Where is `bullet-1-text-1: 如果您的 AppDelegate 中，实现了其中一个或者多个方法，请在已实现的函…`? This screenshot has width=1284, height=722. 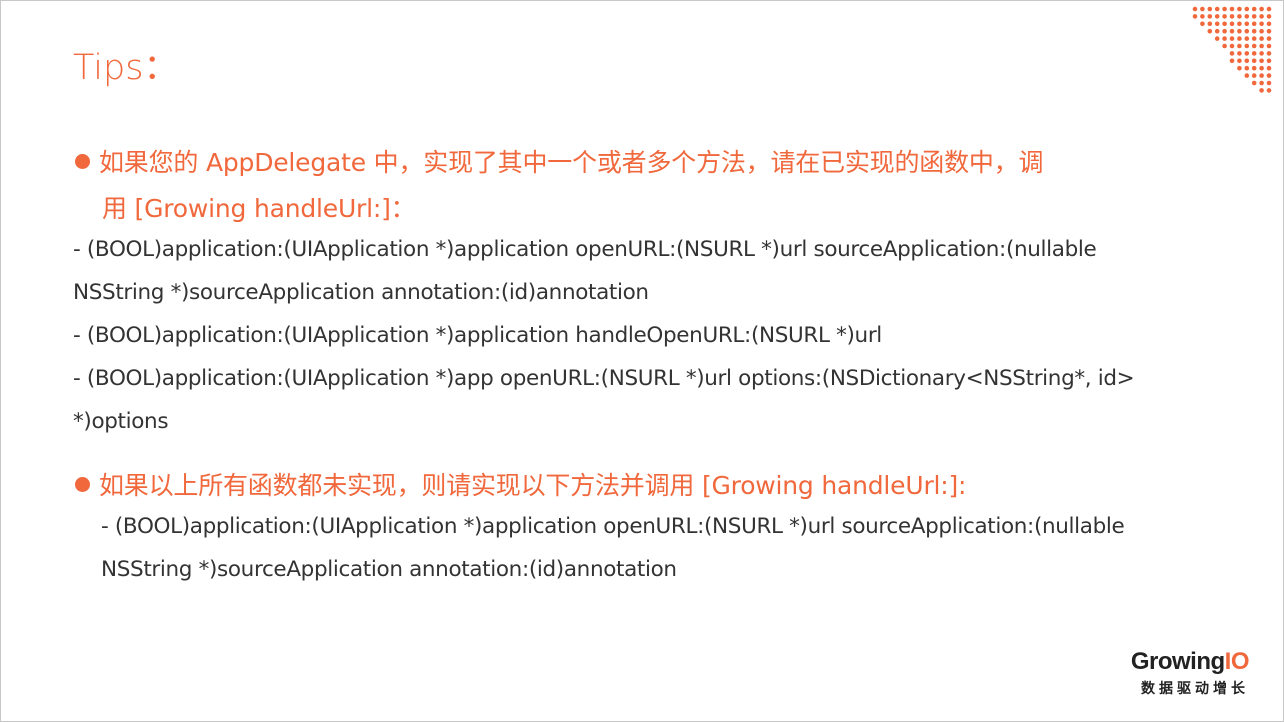 bullet-1-text-1: 如果您的 AppDelegate 中，实现了其中一个或者多个方法，请在已实现的函… is located at coordinates (571, 162).